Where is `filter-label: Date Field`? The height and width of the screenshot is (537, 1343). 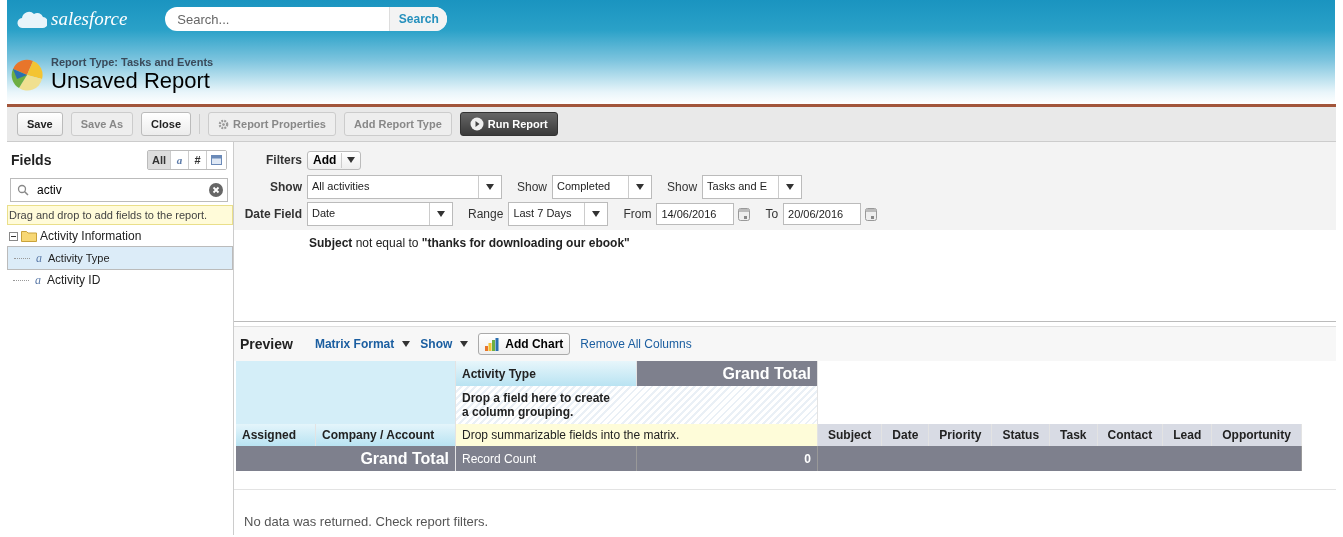 filter-label: Date Field is located at coordinates (272, 214).